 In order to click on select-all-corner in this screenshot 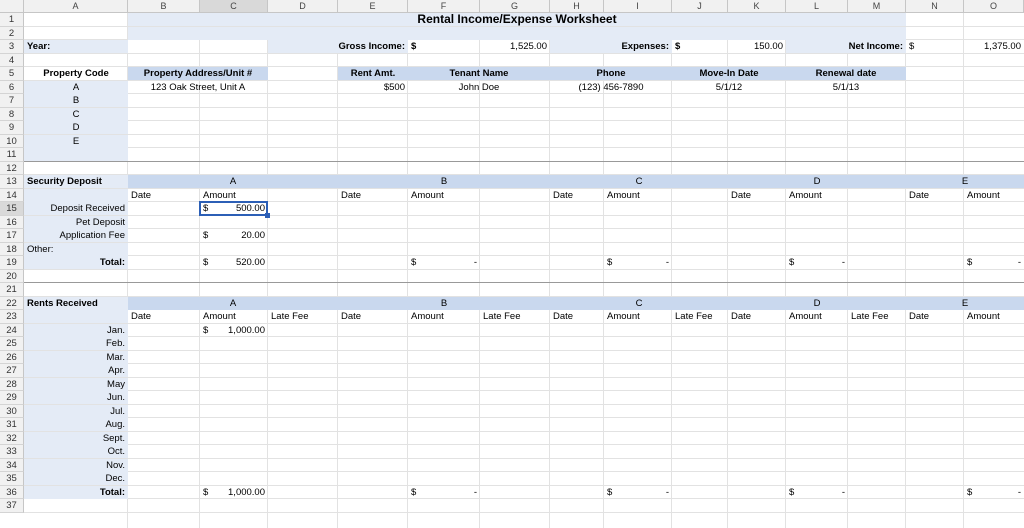, I will do `click(12, 6)`.